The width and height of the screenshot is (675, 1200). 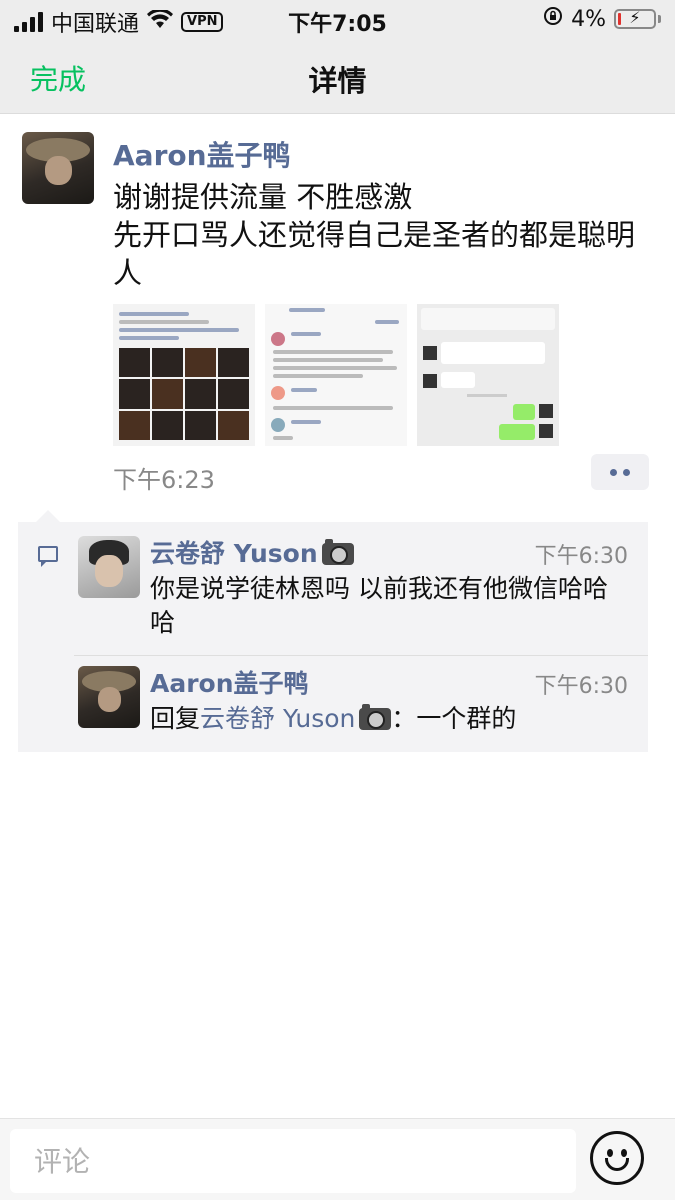 What do you see at coordinates (553, 19) in the screenshot?
I see `orientation-lock-icon` at bounding box center [553, 19].